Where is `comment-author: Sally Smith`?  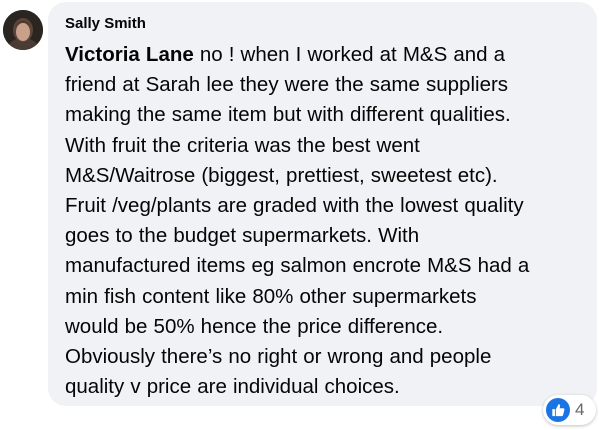 comment-author: Sally Smith is located at coordinates (324, 24).